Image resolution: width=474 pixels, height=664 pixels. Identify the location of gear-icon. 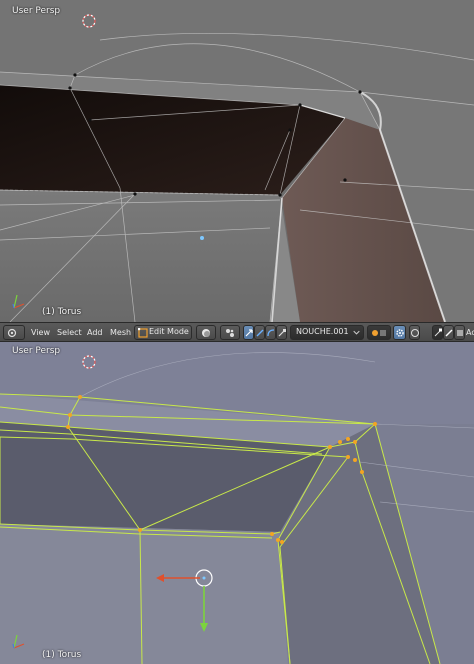
(400, 333).